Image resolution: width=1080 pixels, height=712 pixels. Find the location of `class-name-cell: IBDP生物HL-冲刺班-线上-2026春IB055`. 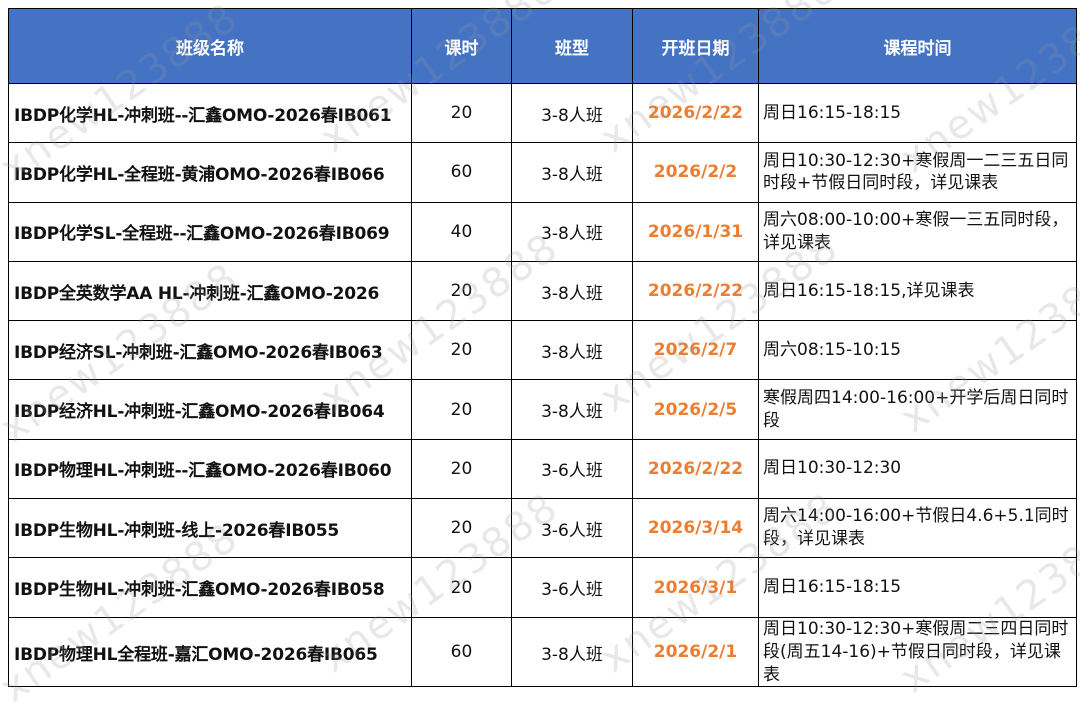

class-name-cell: IBDP生物HL-冲刺班-线上-2026春IB055 is located at coordinates (210, 528).